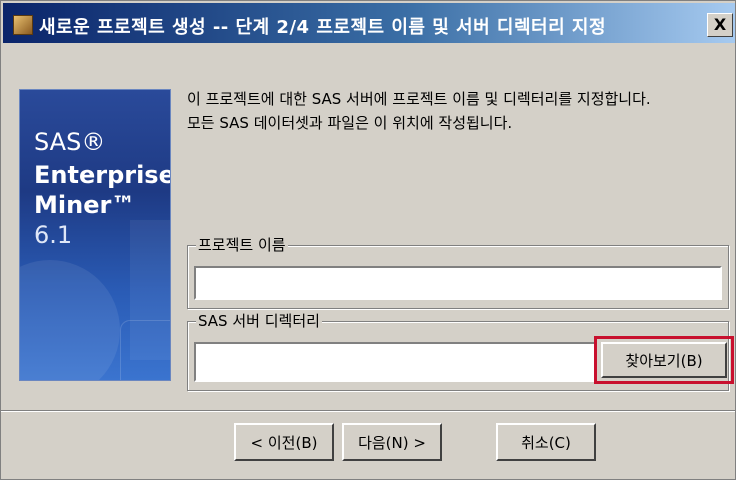 This screenshot has width=736, height=480. What do you see at coordinates (53, 235) in the screenshot?
I see `brand-version: 6.1` at bounding box center [53, 235].